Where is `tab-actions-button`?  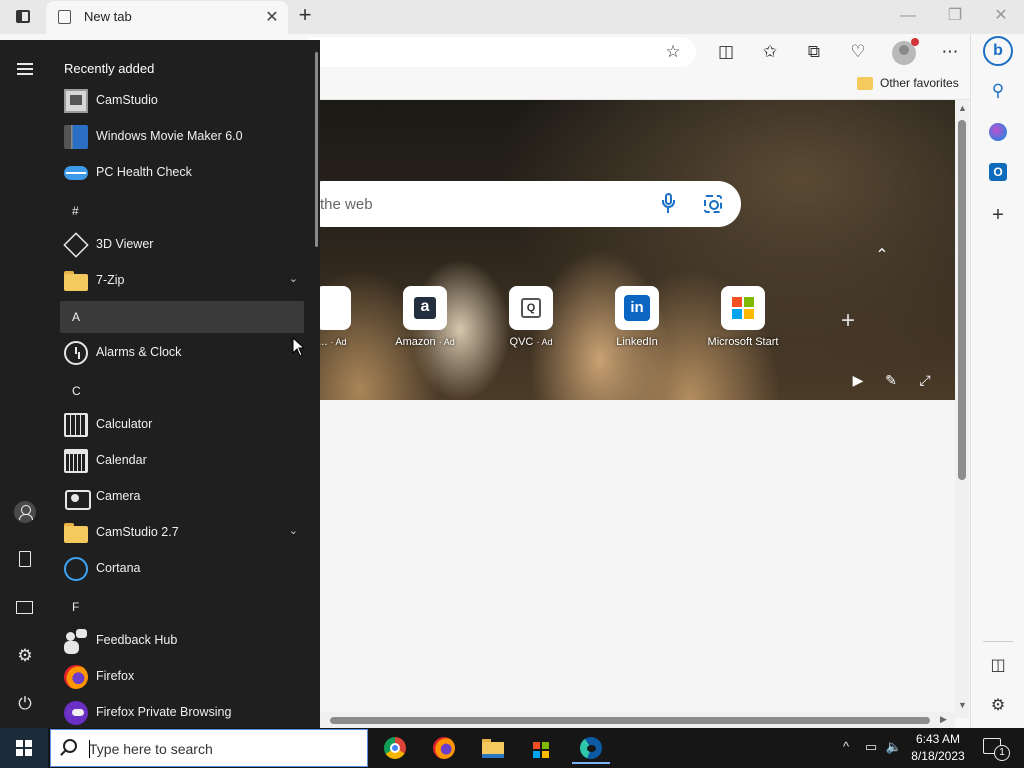 tab-actions-button is located at coordinates (23, 17).